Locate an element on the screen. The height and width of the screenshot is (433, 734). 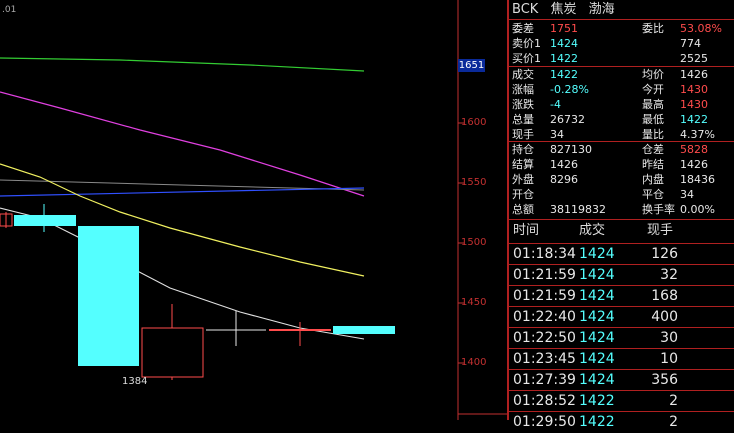
quote-label: 涨幅 is located at coordinates (523, 89).